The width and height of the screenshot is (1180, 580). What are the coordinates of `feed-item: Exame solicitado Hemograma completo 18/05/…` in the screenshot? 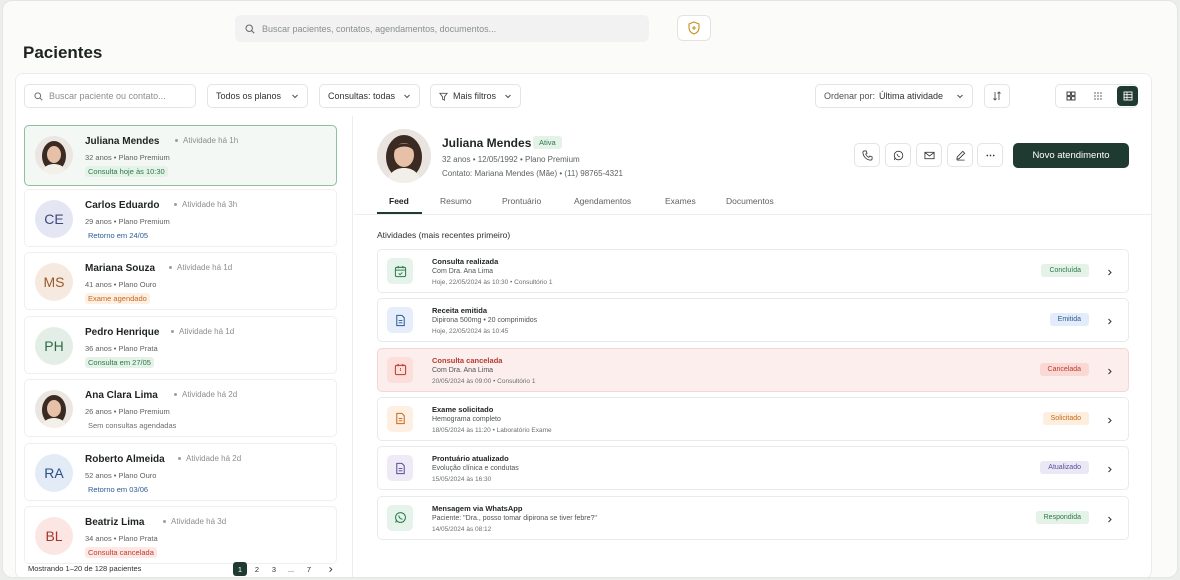 It's located at (753, 418).